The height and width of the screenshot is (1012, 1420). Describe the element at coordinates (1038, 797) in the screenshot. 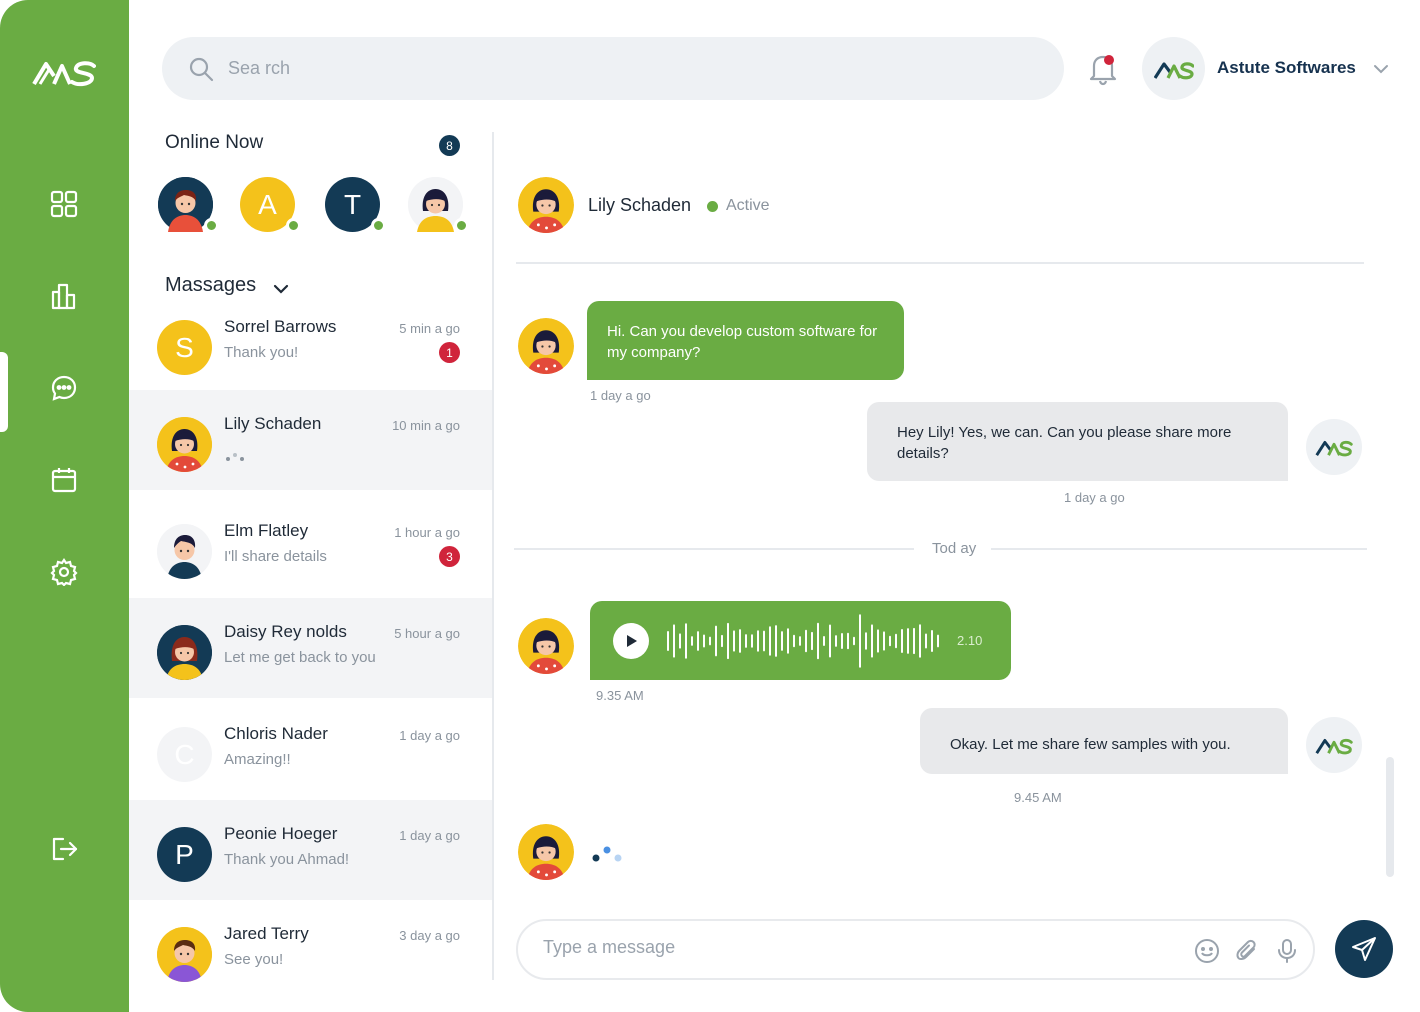

I see `message-timestamp: 9.45 AM` at that location.